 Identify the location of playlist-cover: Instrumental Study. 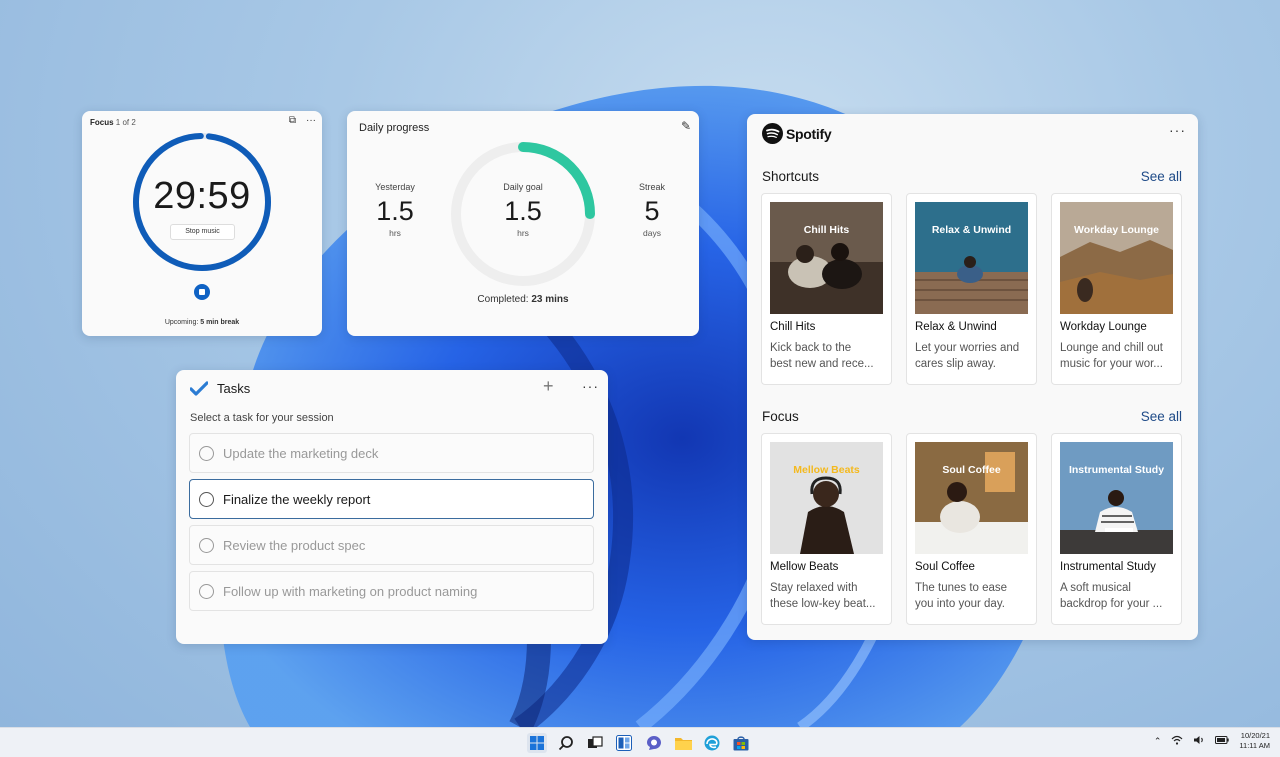
(1116, 498).